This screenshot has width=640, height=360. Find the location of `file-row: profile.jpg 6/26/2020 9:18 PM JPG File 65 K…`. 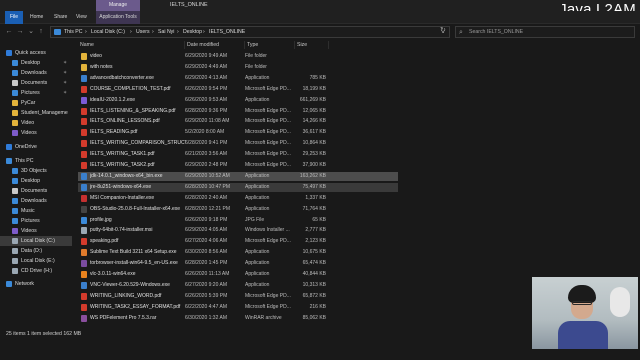

file-row: profile.jpg 6/26/2020 9:18 PM JPG File 65 K… is located at coordinates (238, 220).